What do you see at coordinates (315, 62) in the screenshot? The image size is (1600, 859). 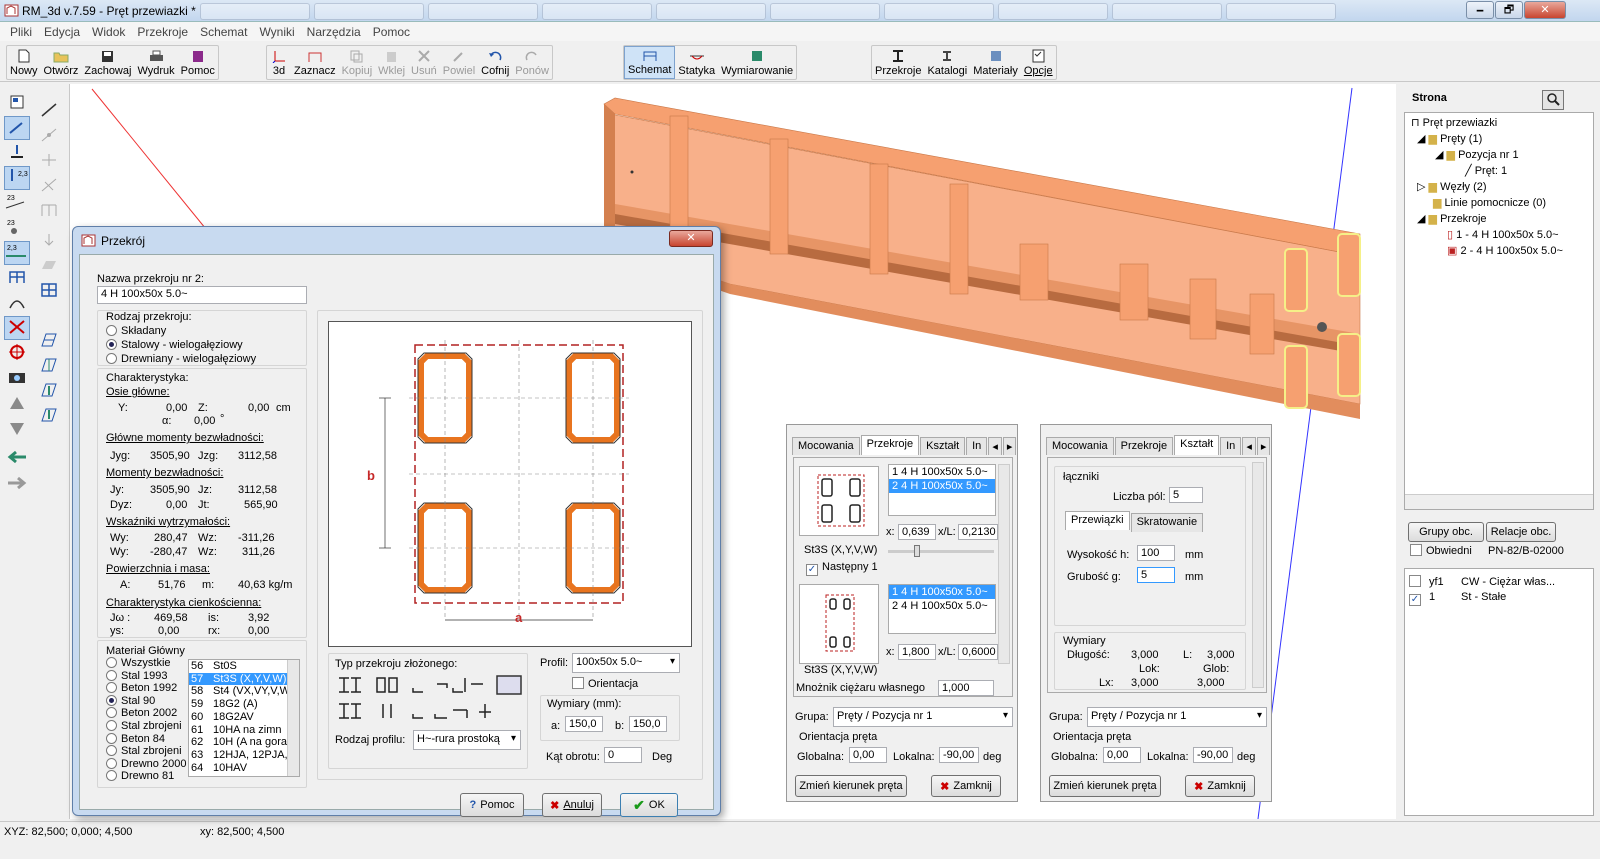 I see `select-button: Zaznacz` at bounding box center [315, 62].